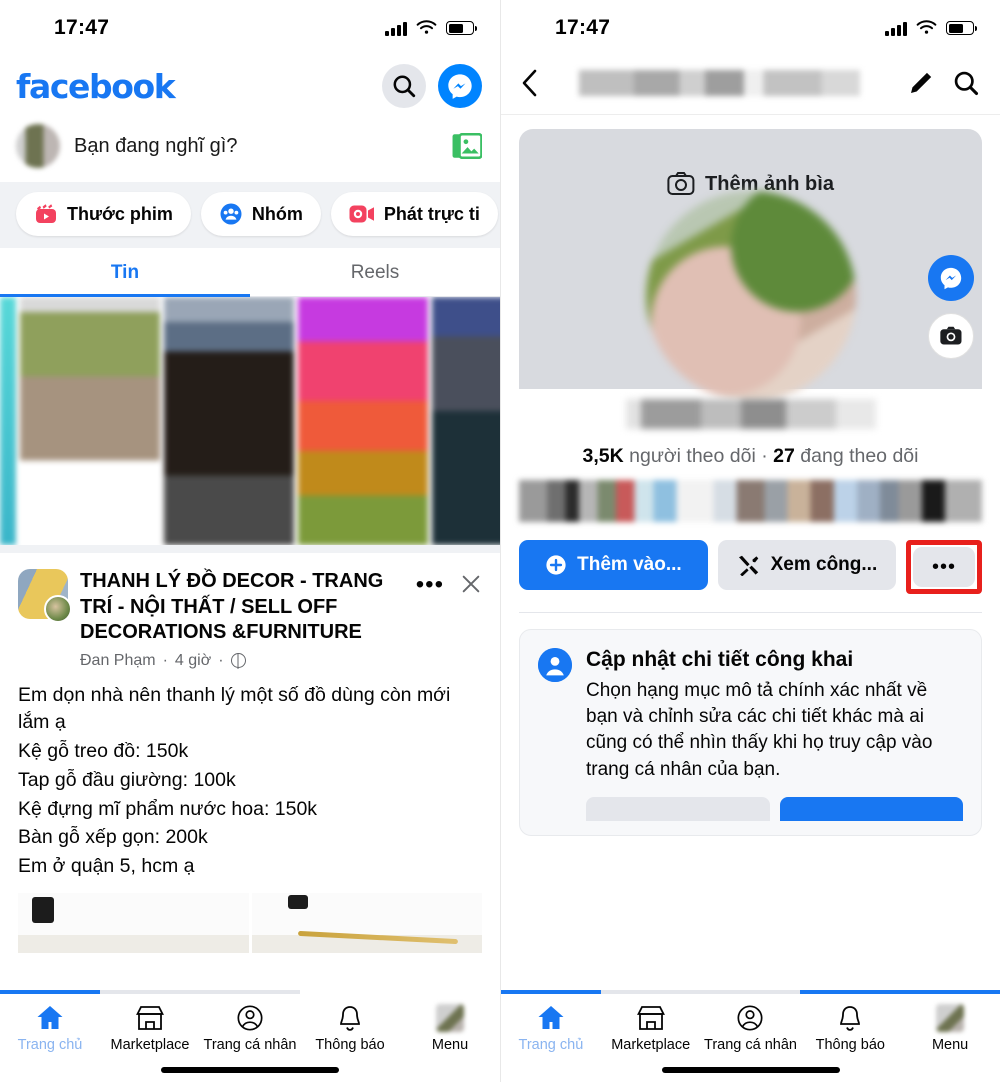 This screenshot has width=1000, height=1082. What do you see at coordinates (896, 28) in the screenshot?
I see `signal-bars-icon` at bounding box center [896, 28].